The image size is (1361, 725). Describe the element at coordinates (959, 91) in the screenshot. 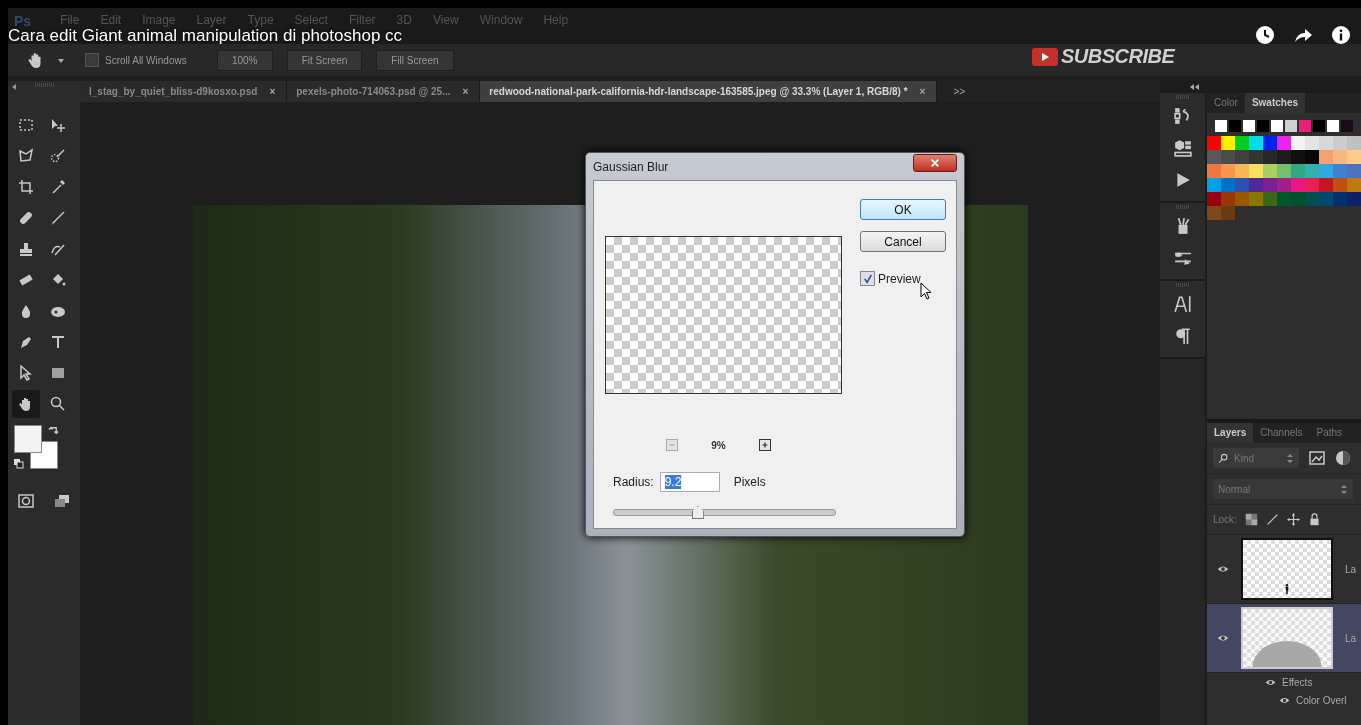

I see `tabs-overflow-button: >>` at that location.